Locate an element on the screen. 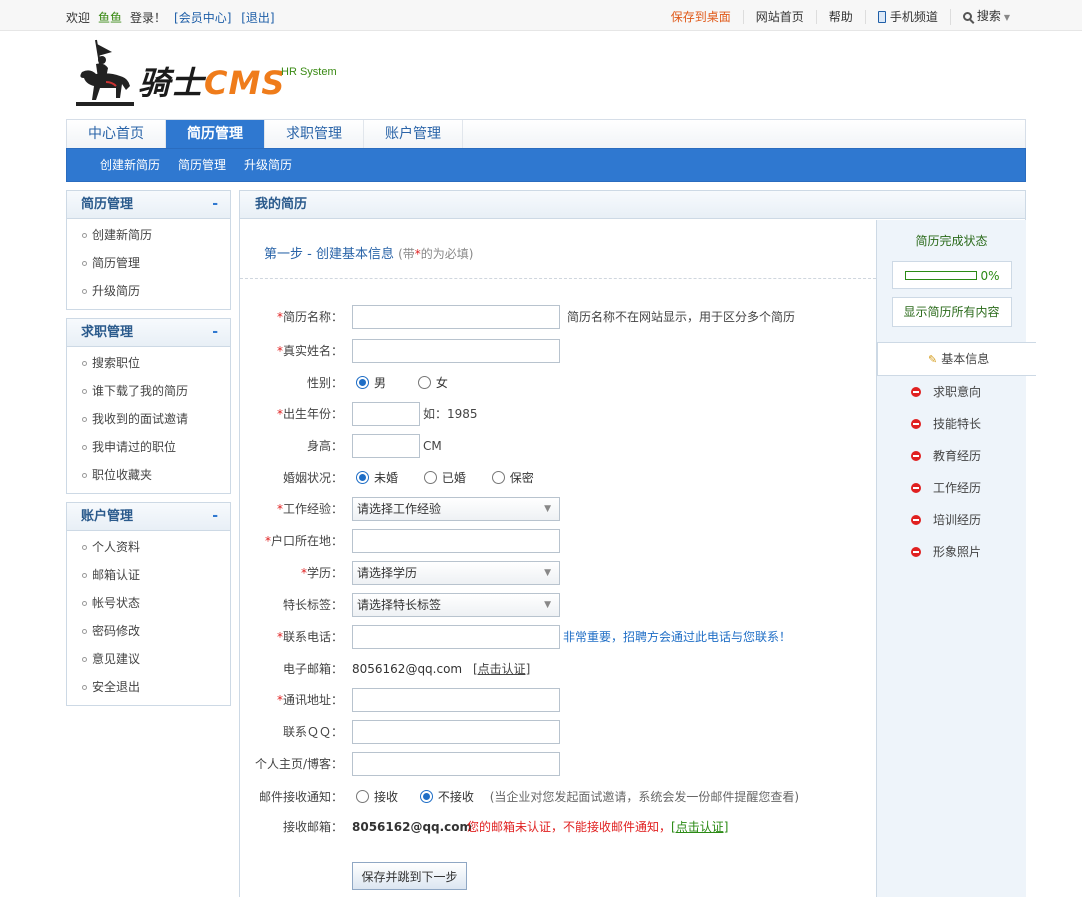 The width and height of the screenshot is (1082, 897). homepage-input is located at coordinates (456, 764).